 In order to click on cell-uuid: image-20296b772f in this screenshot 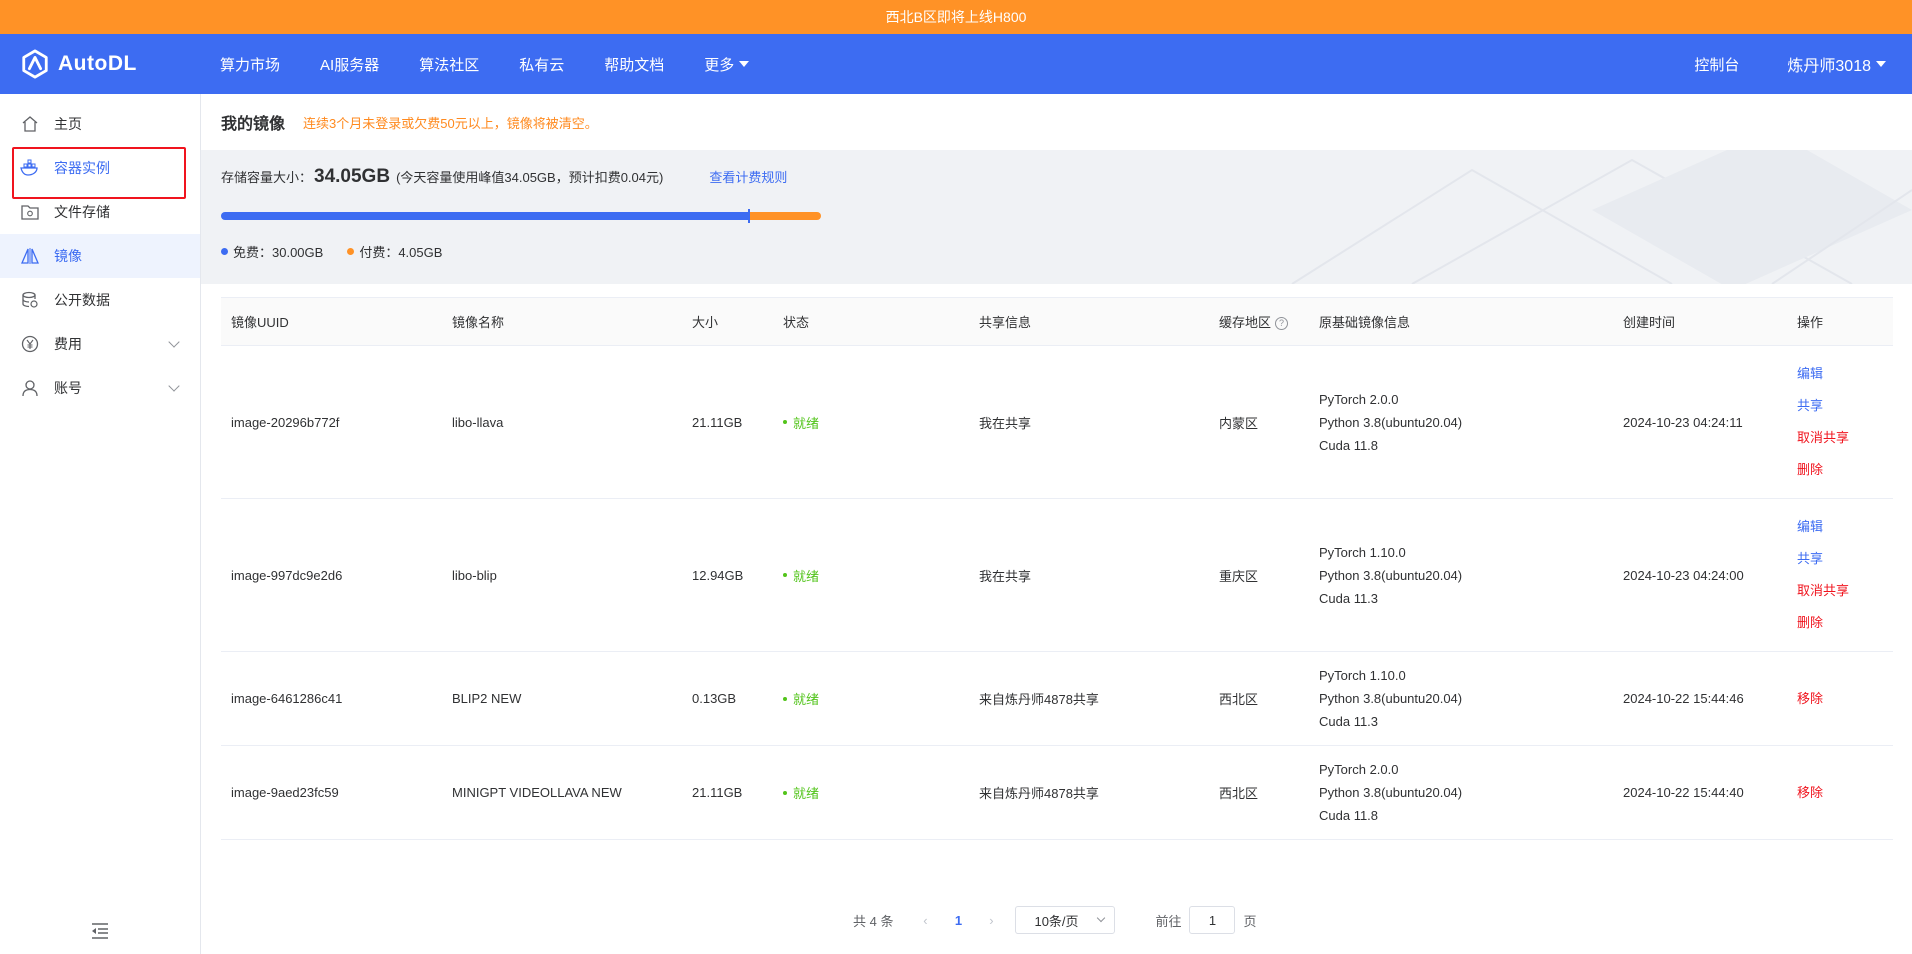, I will do `click(331, 422)`.